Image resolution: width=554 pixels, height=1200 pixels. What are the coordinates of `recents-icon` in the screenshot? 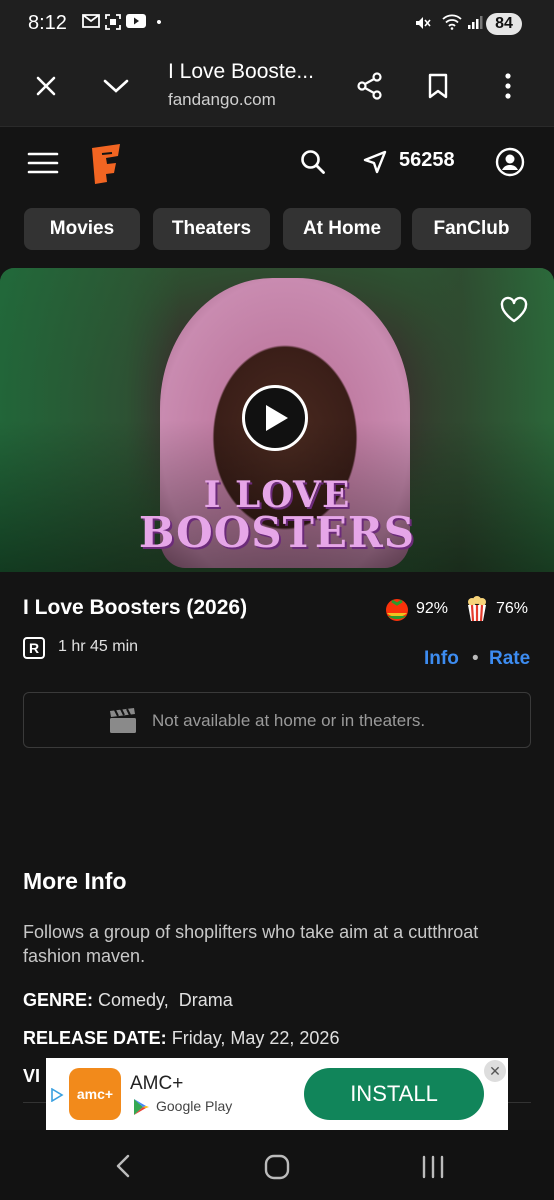 It's located at (433, 1167).